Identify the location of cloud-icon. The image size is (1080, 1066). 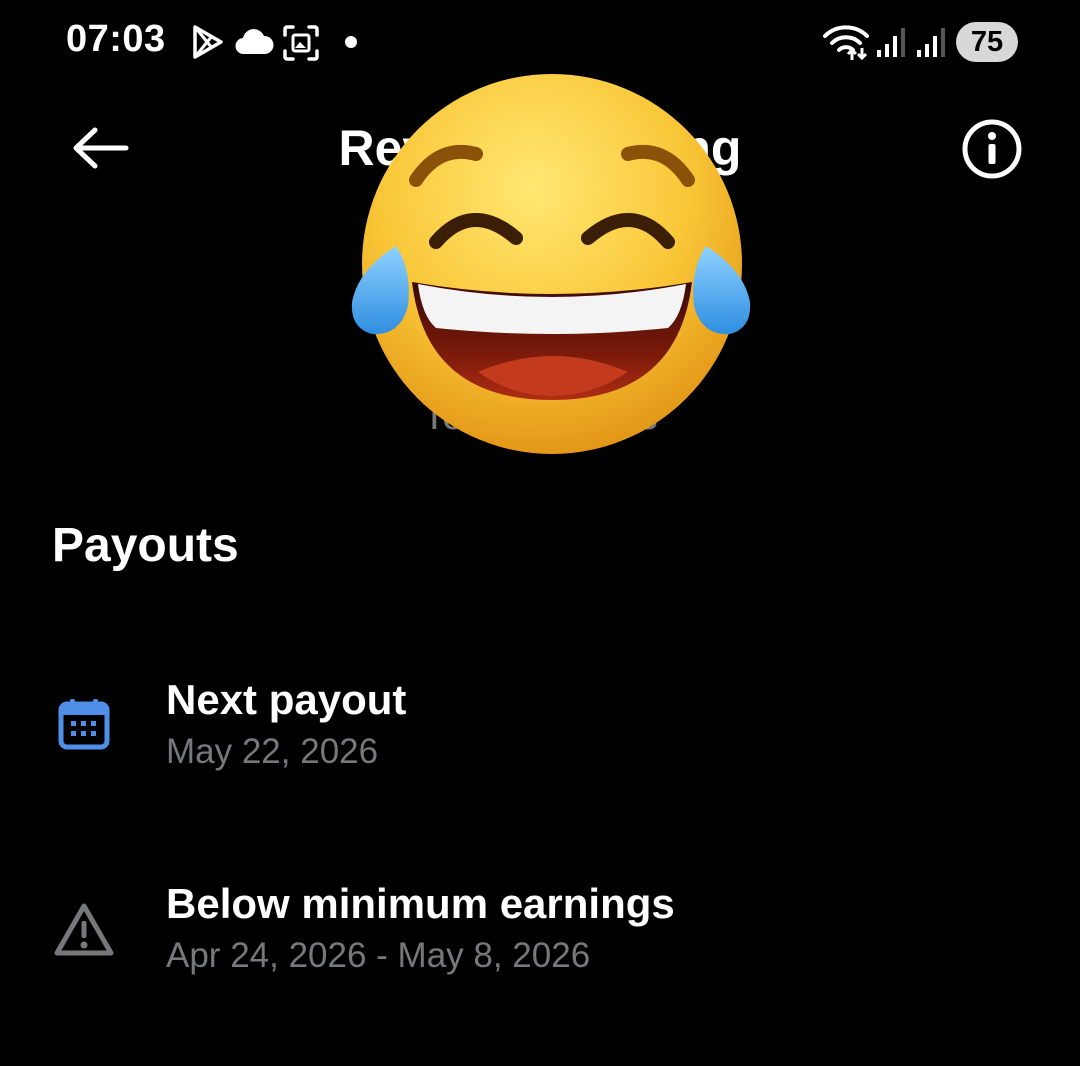
(254, 44).